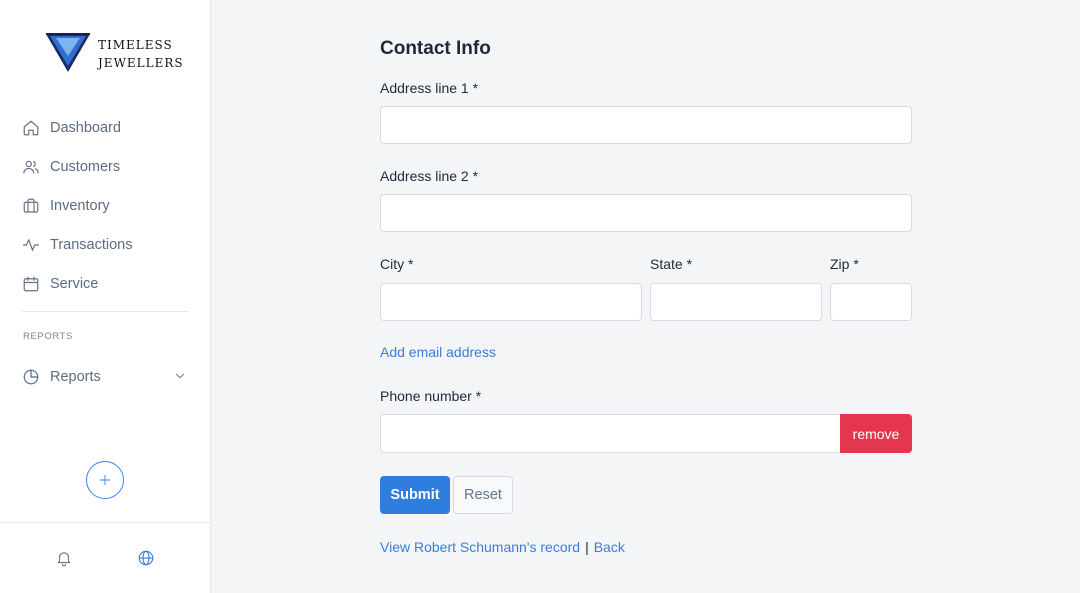 The height and width of the screenshot is (593, 1080). I want to click on submit-button: Submit, so click(415, 495).